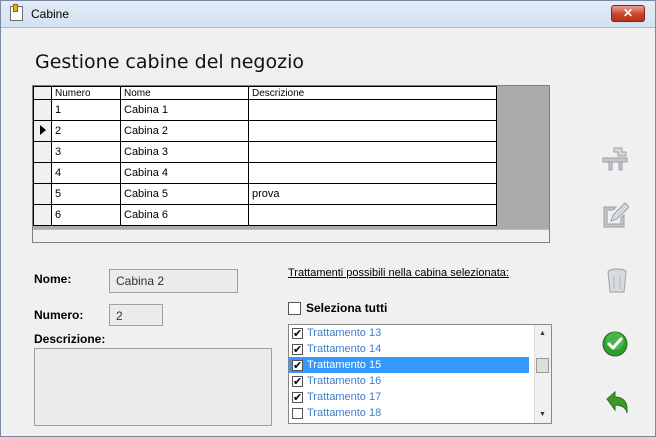 The image size is (656, 437). I want to click on numero-cell: 6, so click(86, 215).